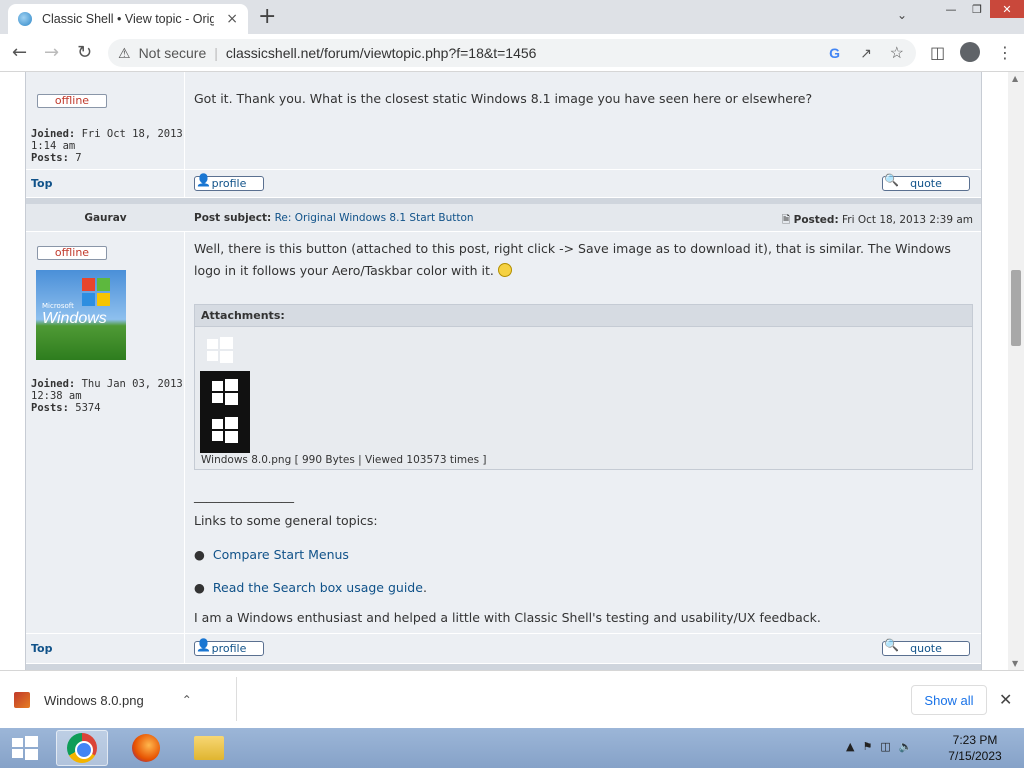 The height and width of the screenshot is (768, 1024). What do you see at coordinates (975, 748) in the screenshot?
I see `taskbar-clock: 7:23 PM 7/15/2023` at bounding box center [975, 748].